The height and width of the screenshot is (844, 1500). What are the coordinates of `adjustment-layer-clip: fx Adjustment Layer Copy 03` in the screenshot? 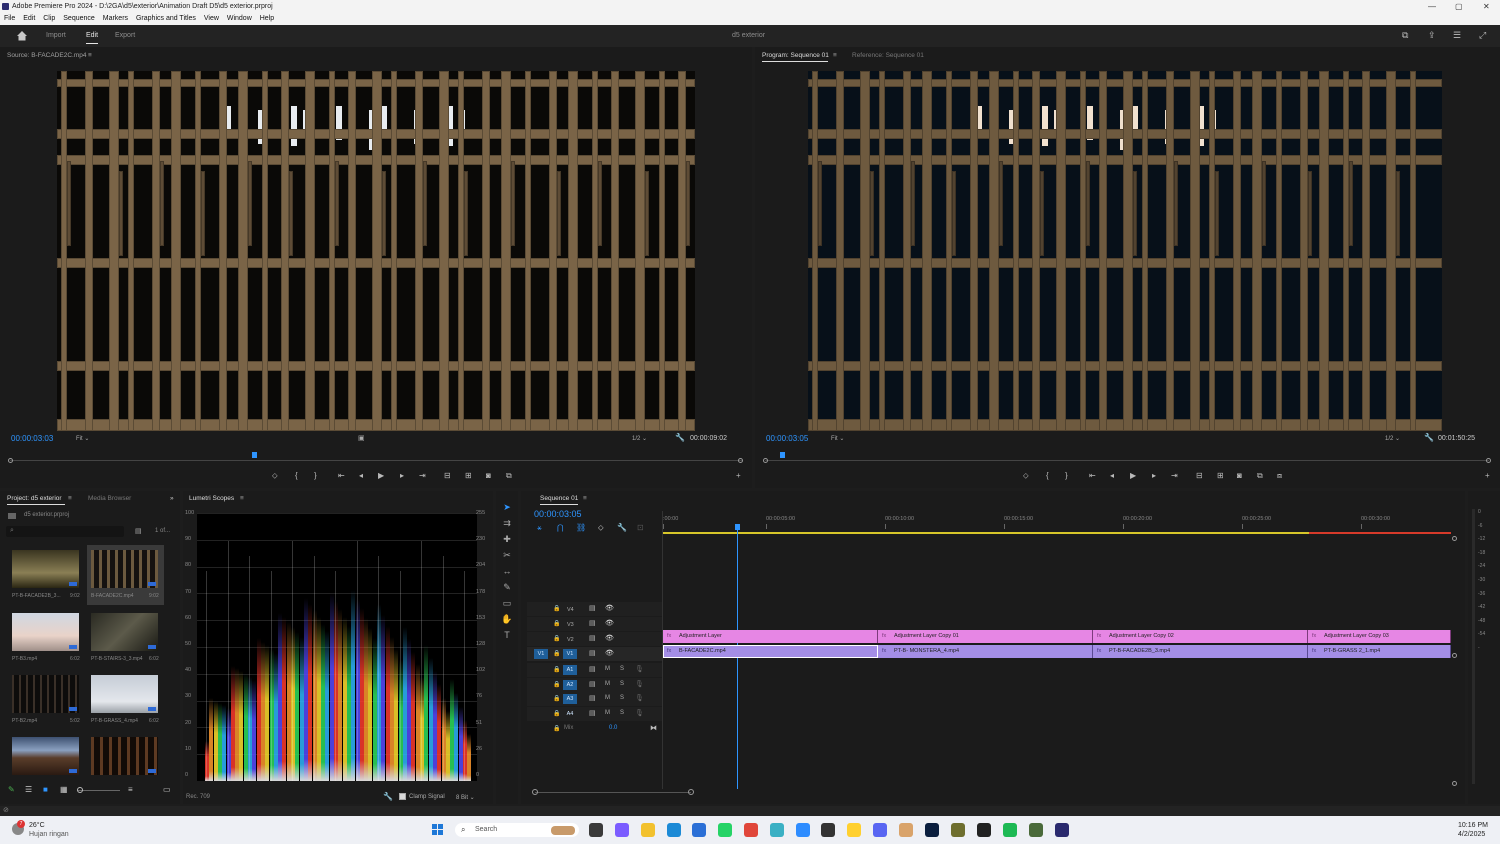 It's located at (1379, 636).